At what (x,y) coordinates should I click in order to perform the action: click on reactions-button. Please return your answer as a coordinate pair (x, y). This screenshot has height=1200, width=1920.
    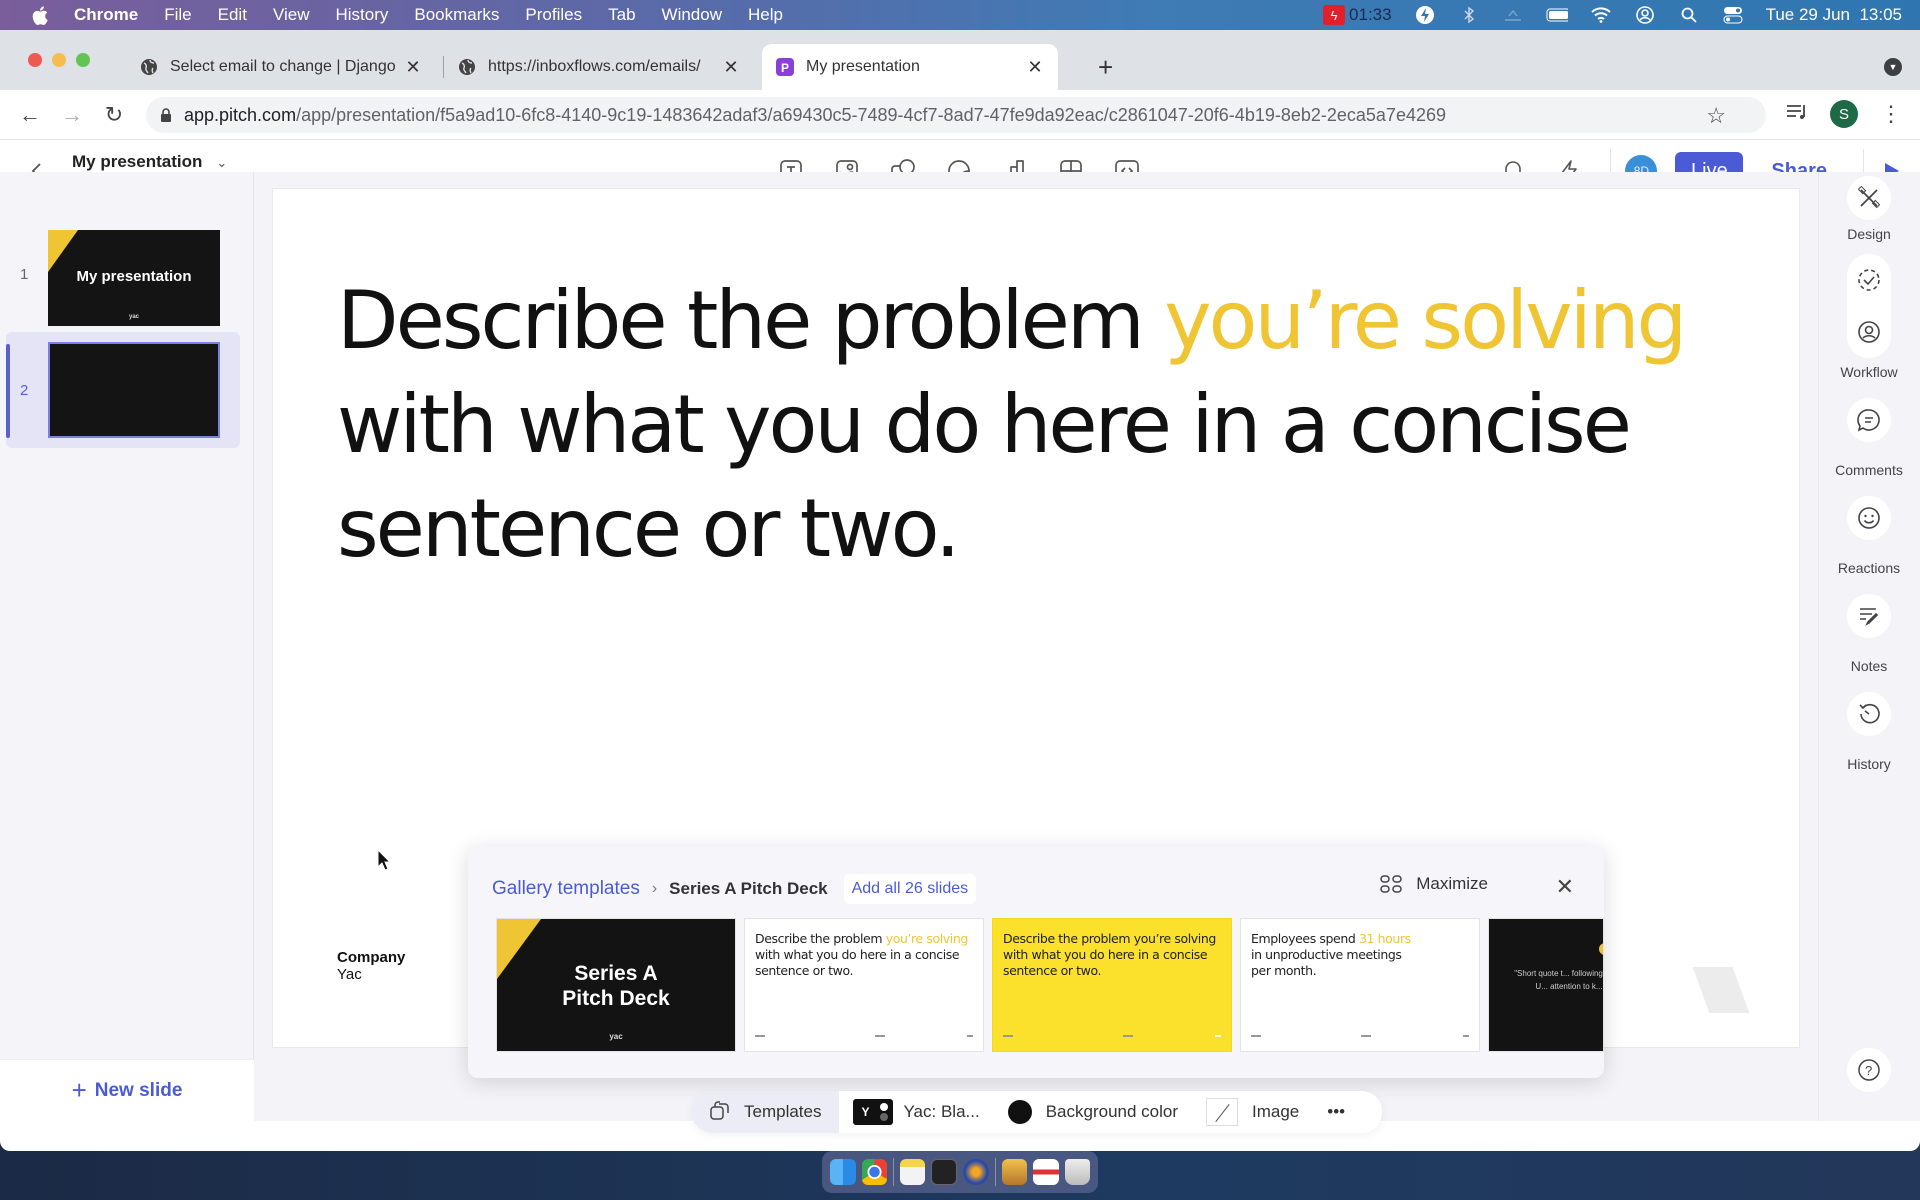
    Looking at the image, I should click on (1869, 518).